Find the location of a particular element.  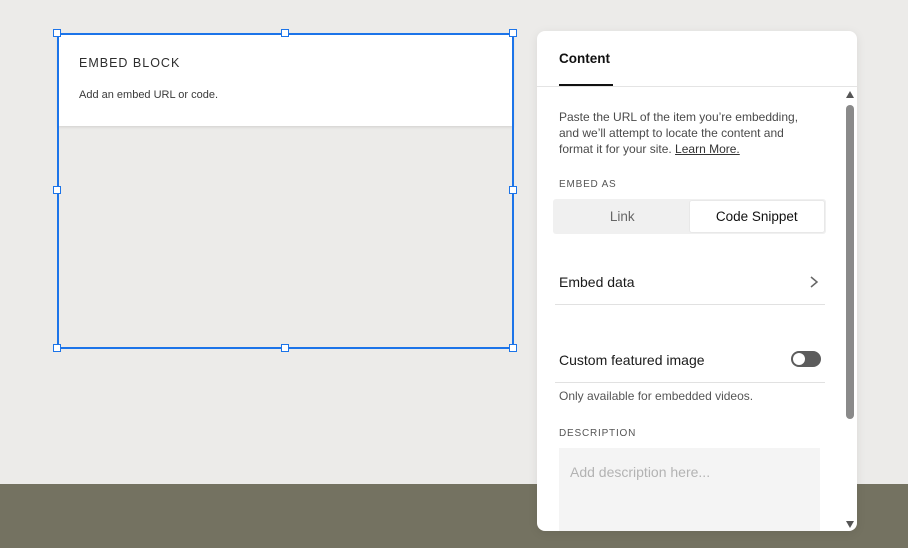

resize-handle-bottom-right is located at coordinates (513, 348).